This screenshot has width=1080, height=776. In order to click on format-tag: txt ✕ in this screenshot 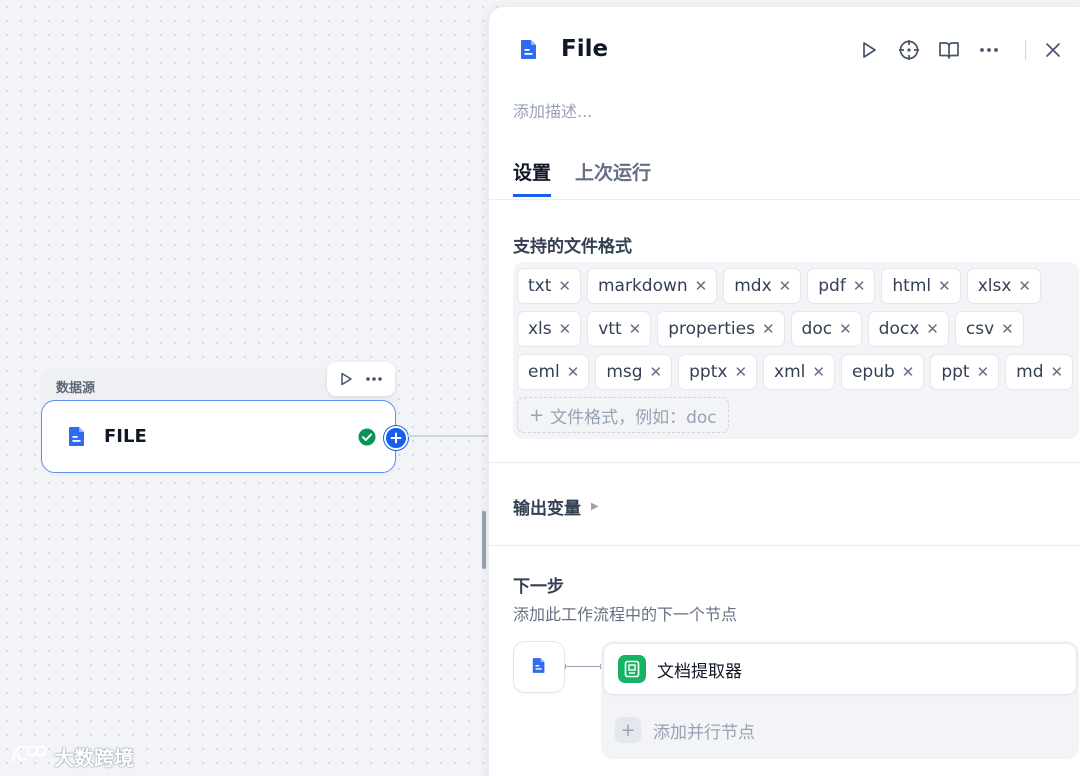, I will do `click(549, 286)`.